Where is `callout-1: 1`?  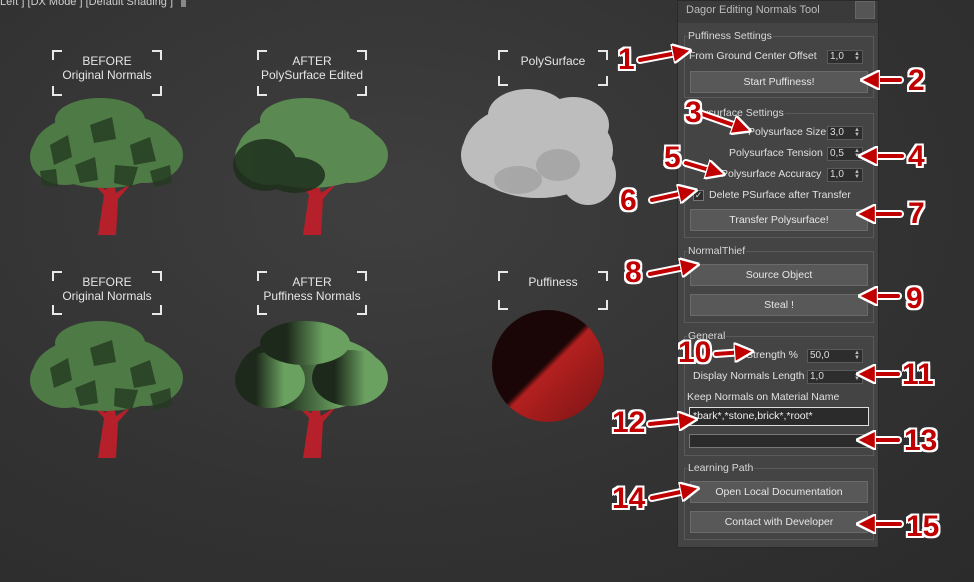 callout-1: 1 is located at coordinates (626, 59).